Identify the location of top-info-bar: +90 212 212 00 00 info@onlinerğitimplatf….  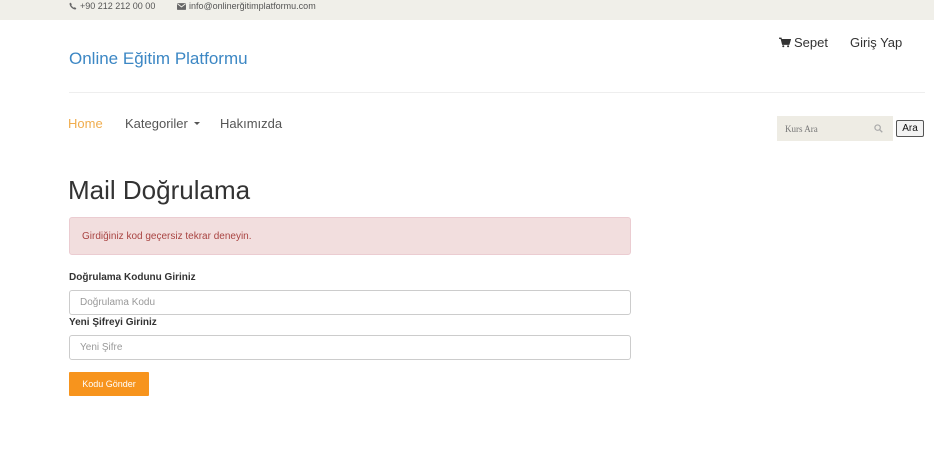
(467, 10).